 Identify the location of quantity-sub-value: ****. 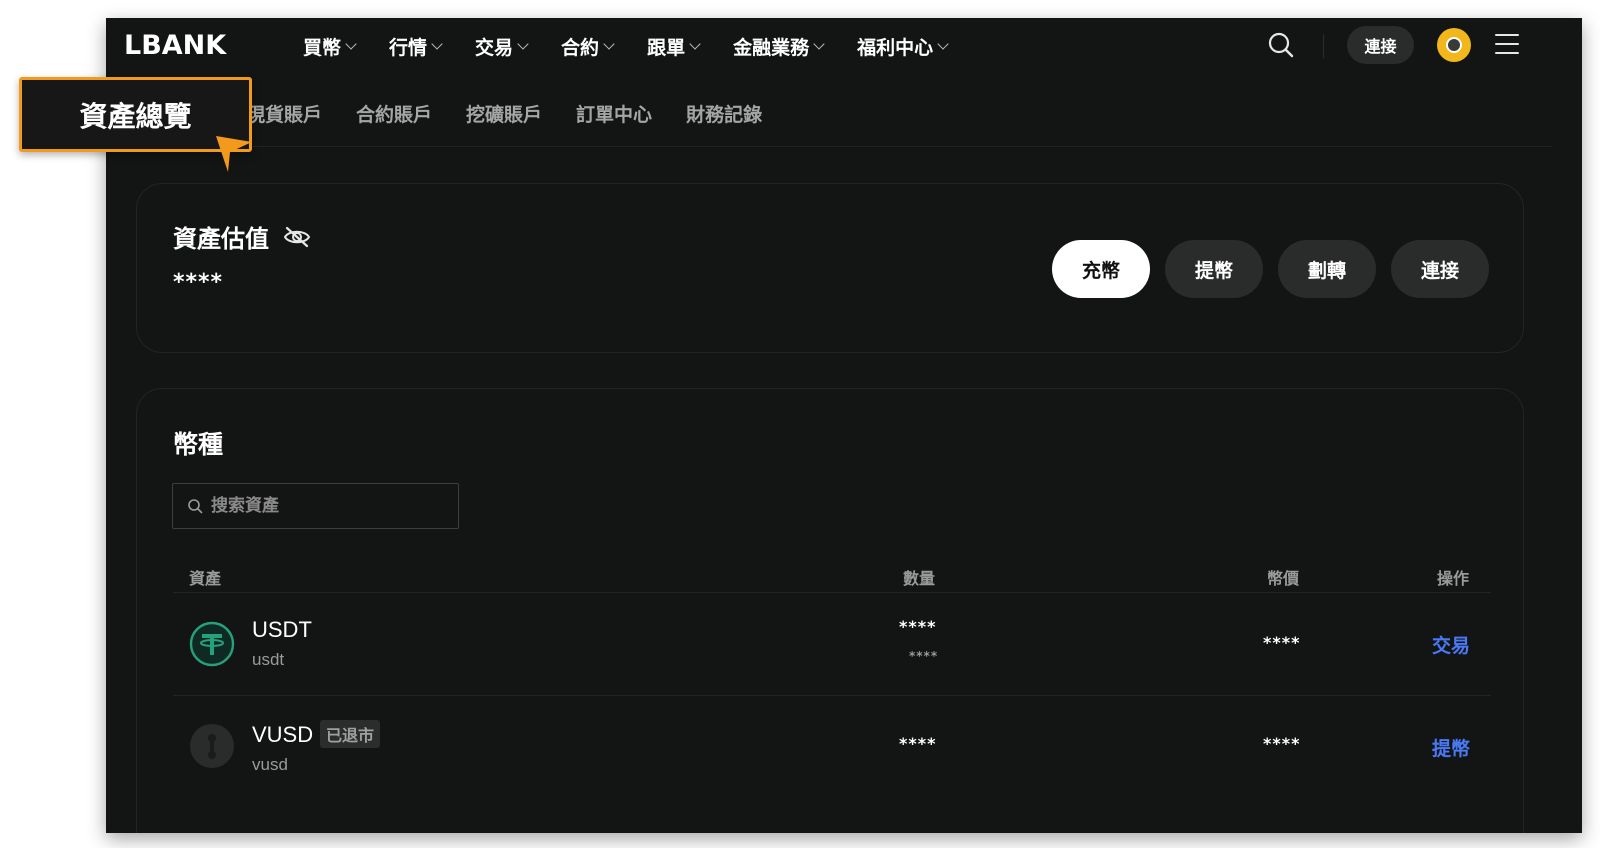
(924, 656).